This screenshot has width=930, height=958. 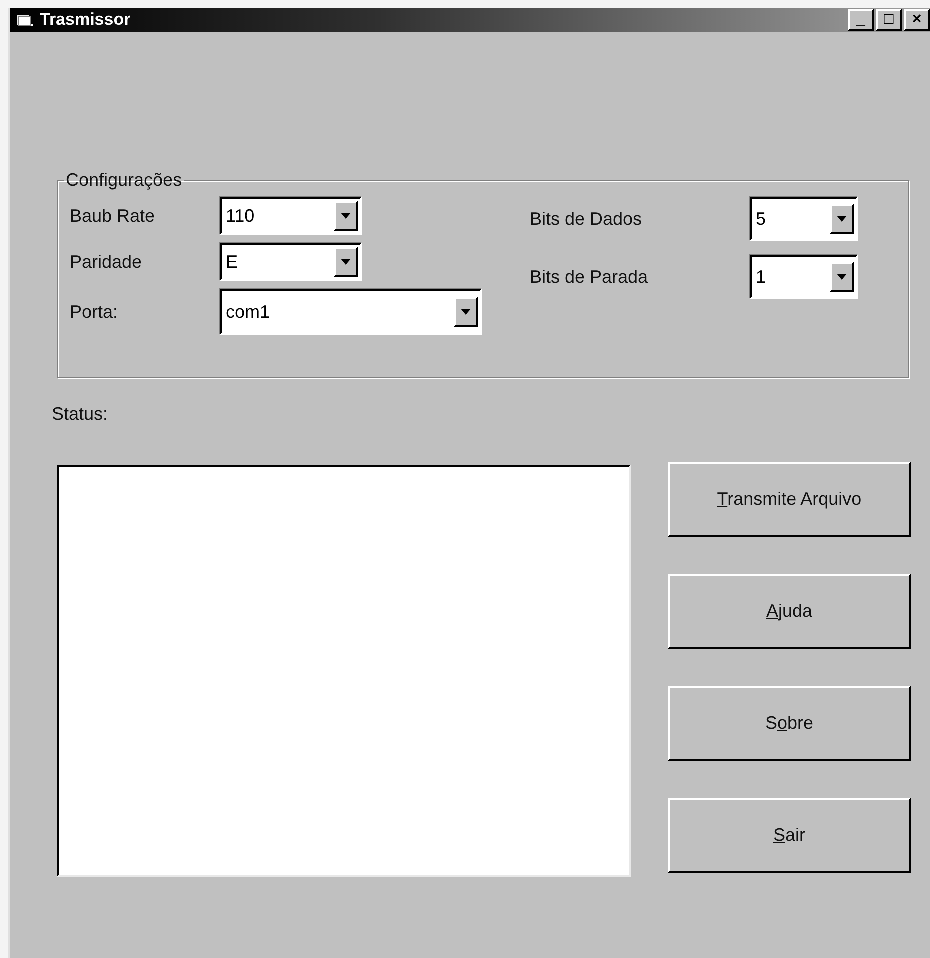 I want to click on field-label: Bits de Parada, so click(x=590, y=277).